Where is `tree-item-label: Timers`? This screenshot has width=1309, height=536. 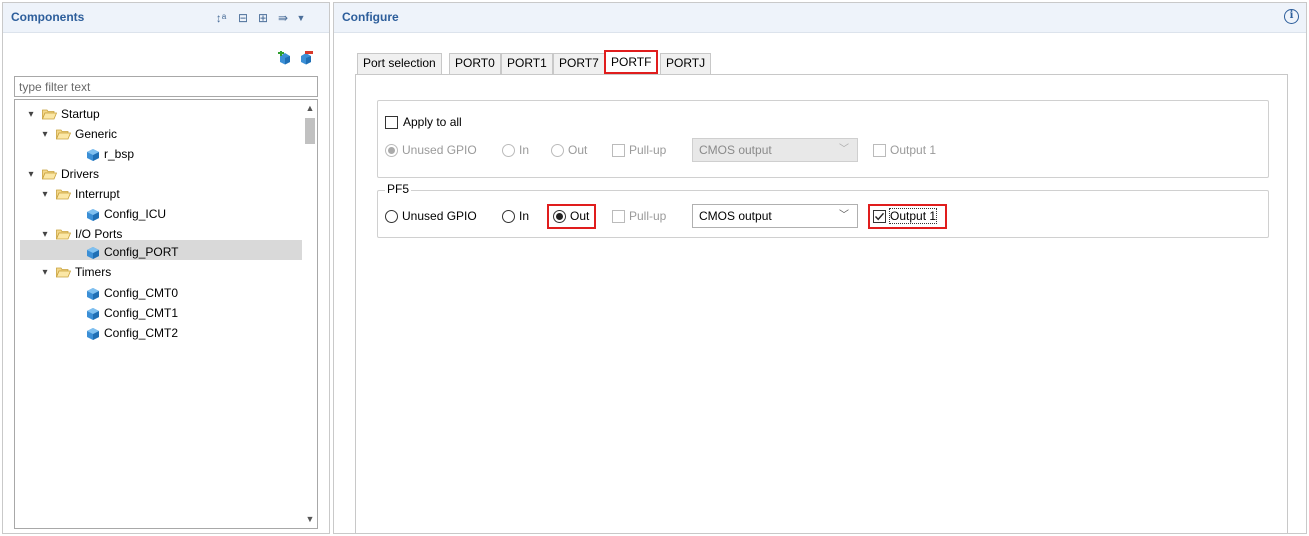 tree-item-label: Timers is located at coordinates (93, 272).